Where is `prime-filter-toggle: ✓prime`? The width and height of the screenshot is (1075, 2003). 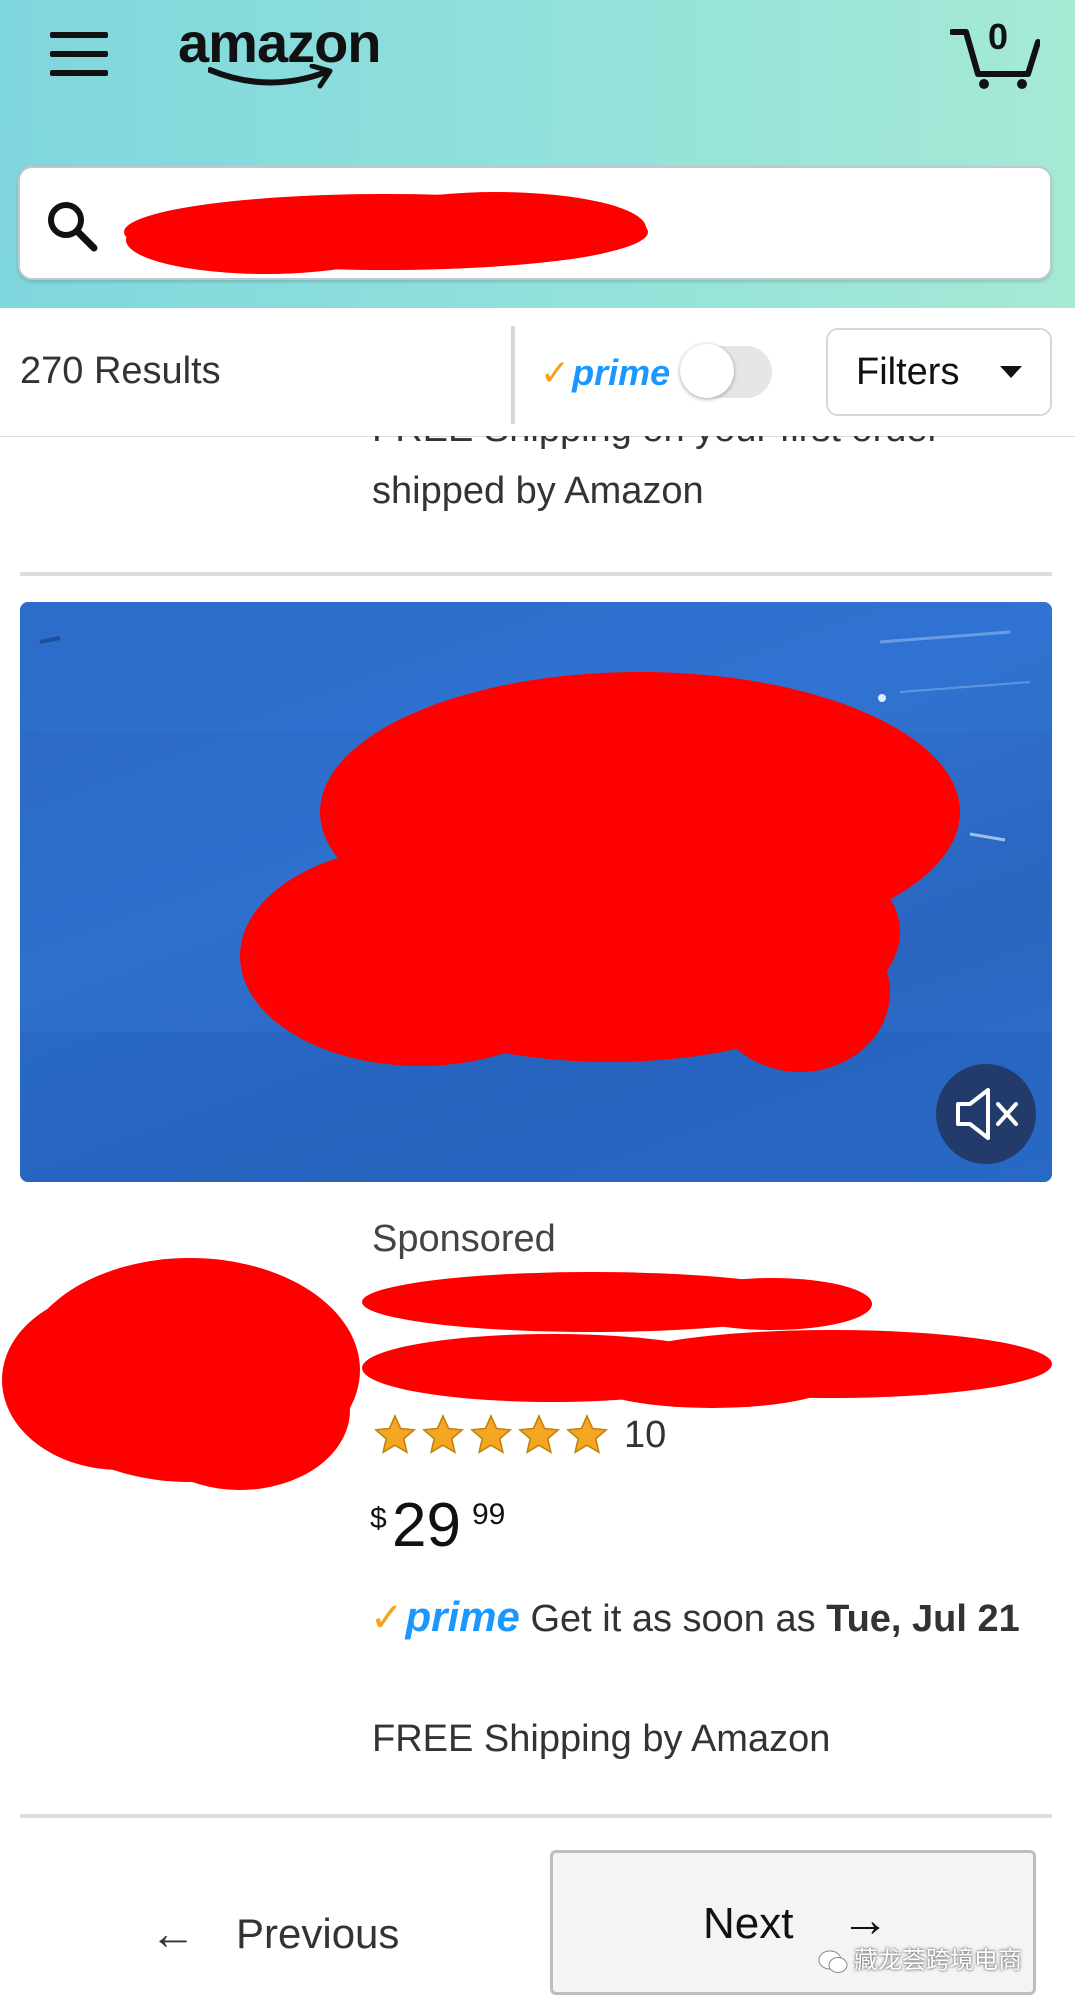 prime-filter-toggle: ✓prime is located at coordinates (660, 374).